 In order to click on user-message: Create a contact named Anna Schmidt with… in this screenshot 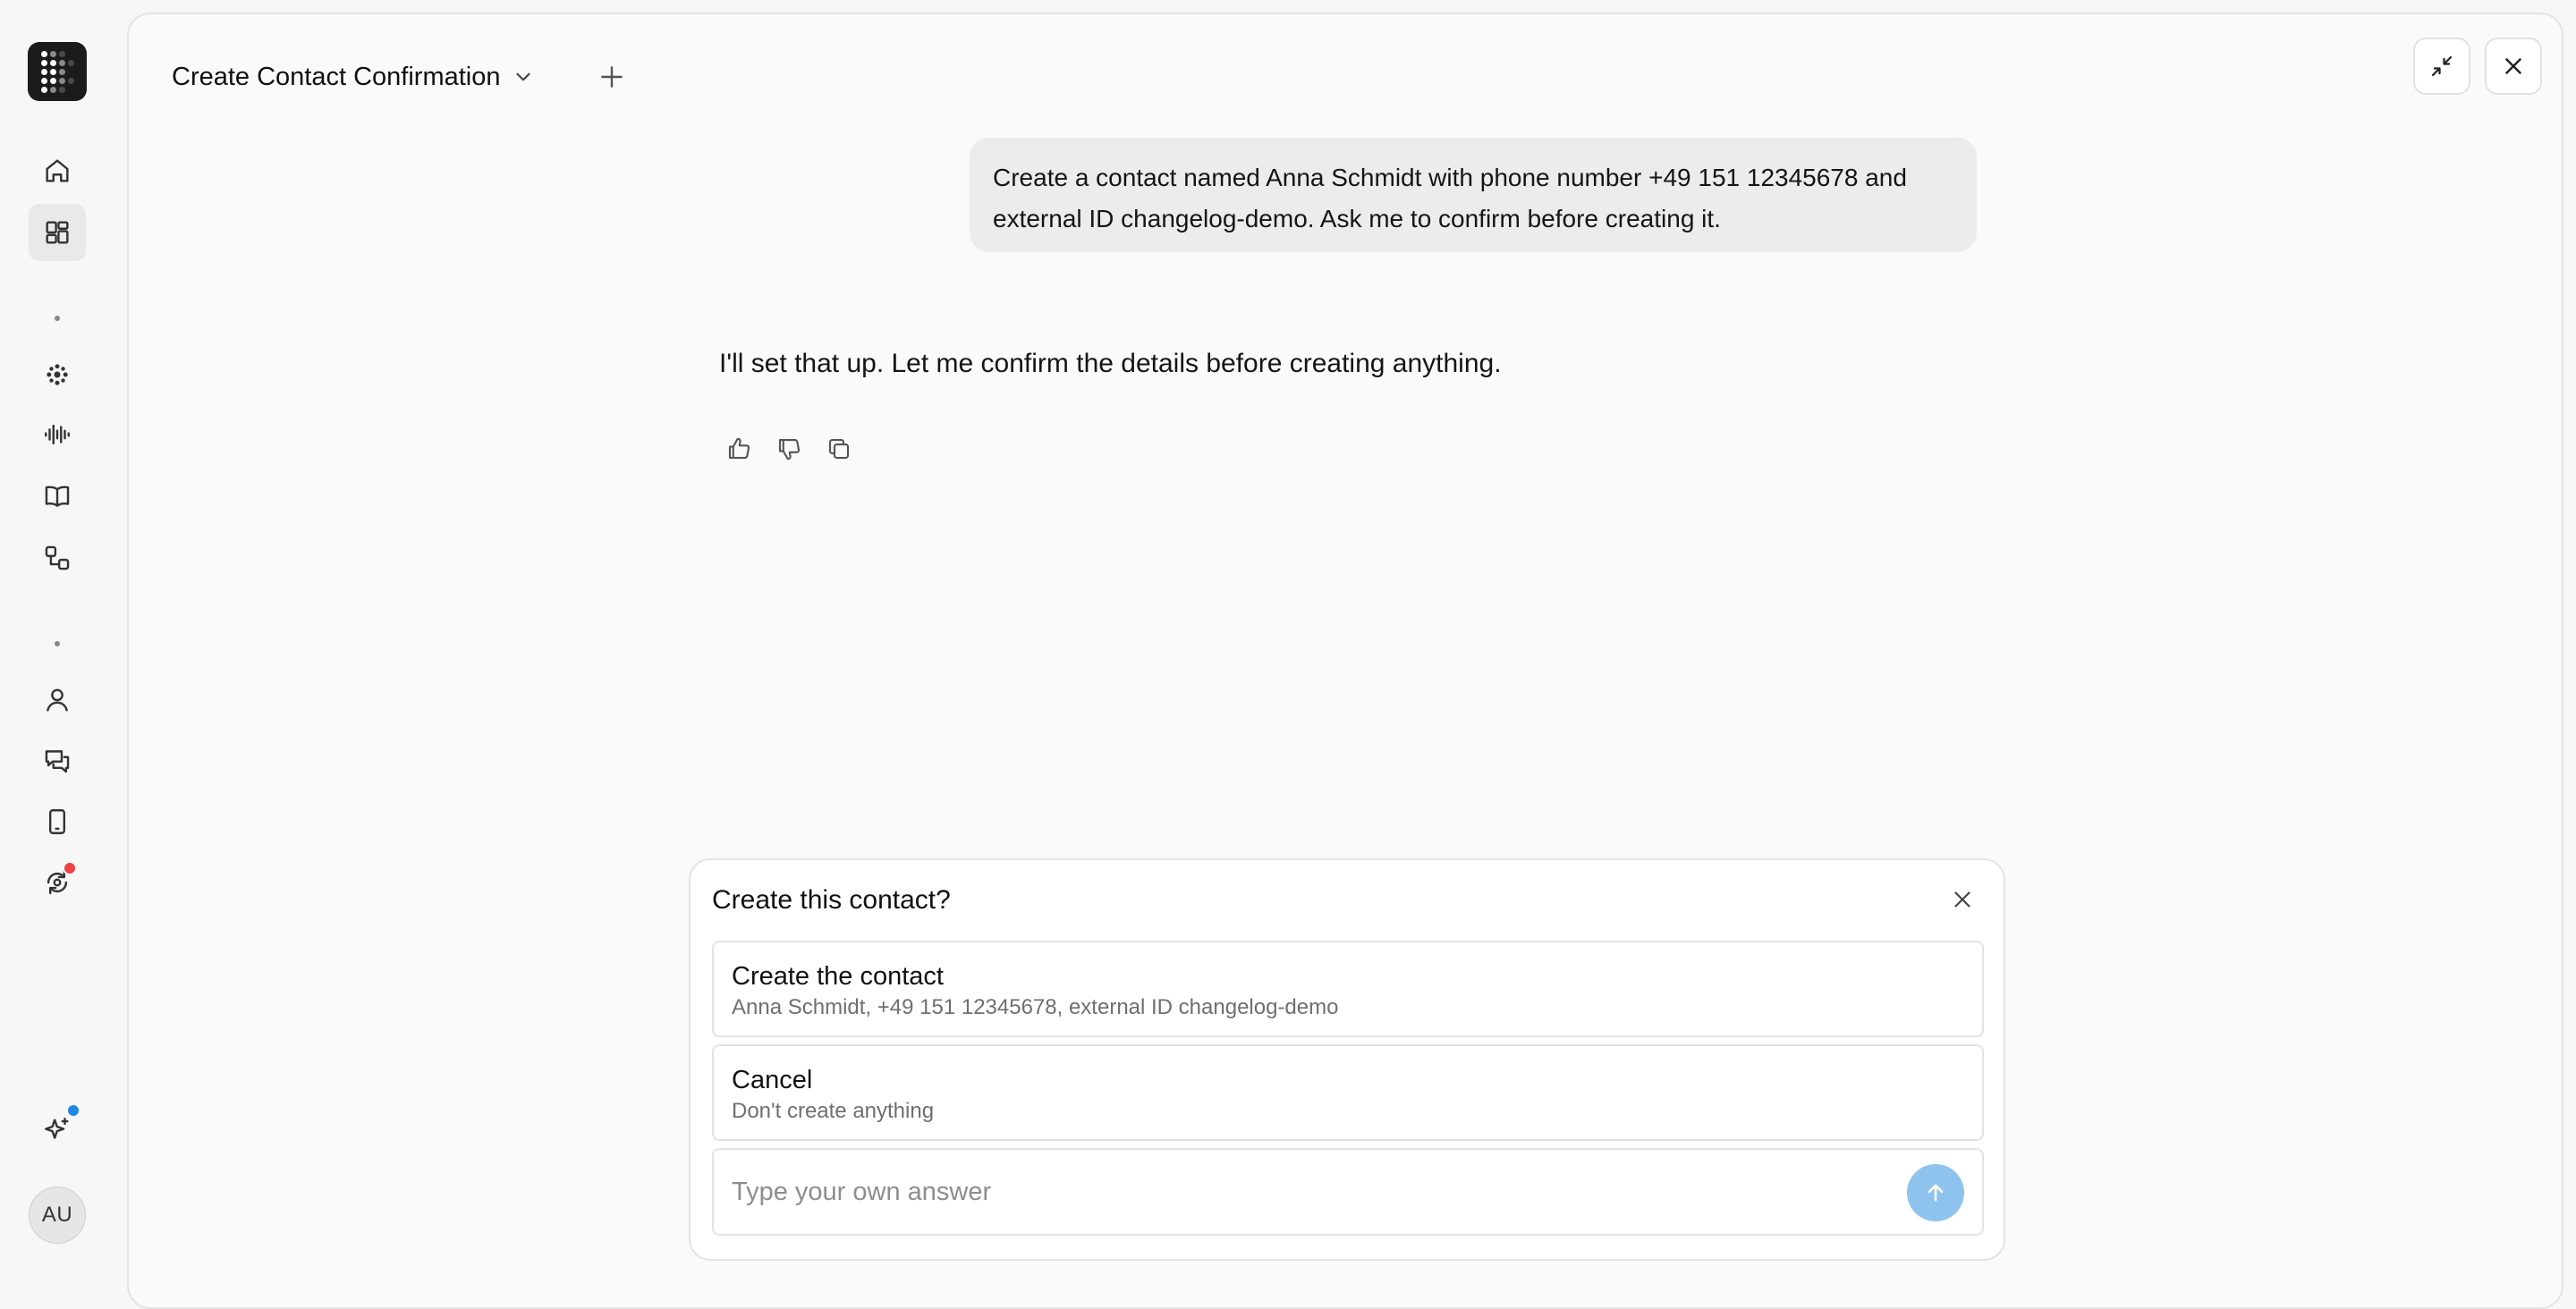, I will do `click(1473, 195)`.